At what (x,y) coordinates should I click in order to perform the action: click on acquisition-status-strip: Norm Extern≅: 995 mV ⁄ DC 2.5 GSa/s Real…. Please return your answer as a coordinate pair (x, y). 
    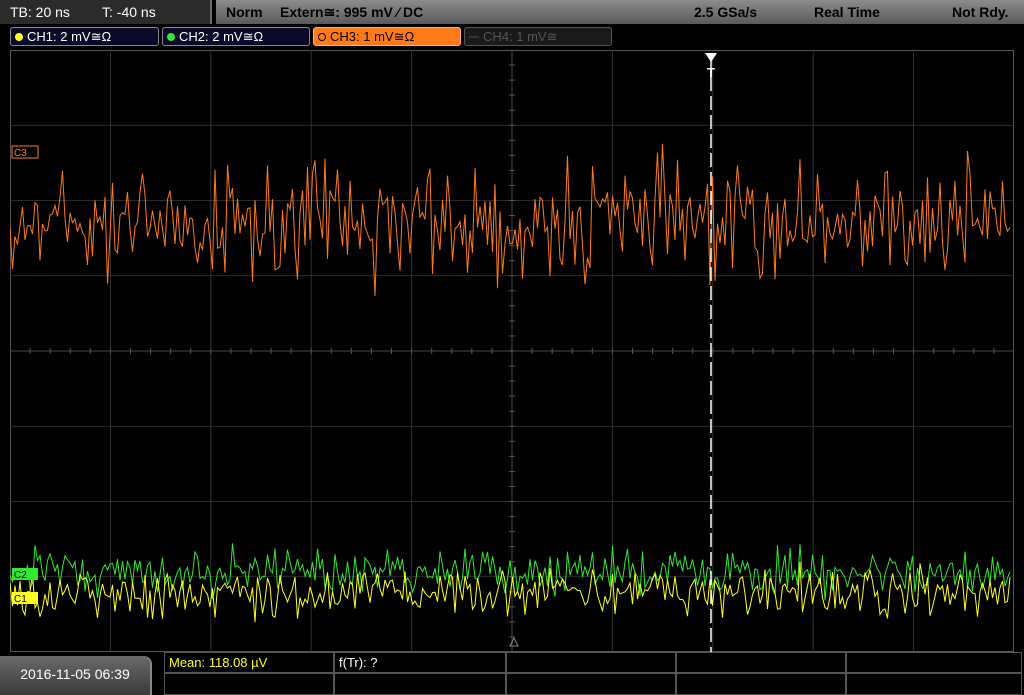
    Looking at the image, I should click on (620, 12).